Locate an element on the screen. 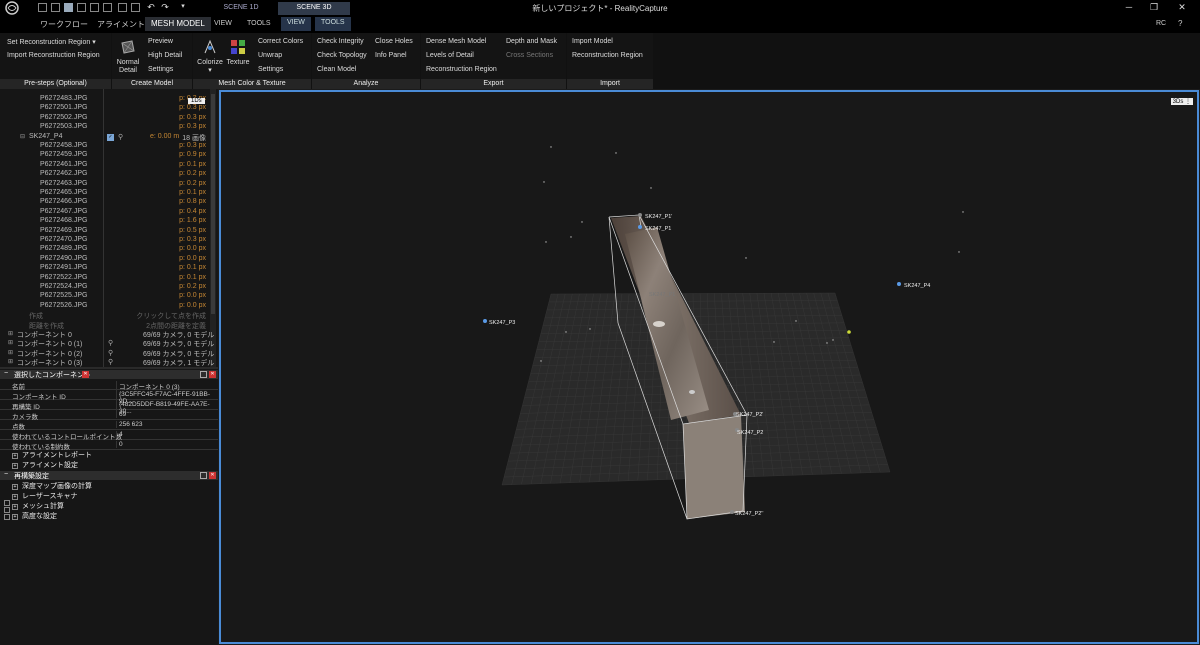 Image resolution: width=1200 pixels, height=645 pixels. control-point-sk247-p1 is located at coordinates (640, 227).